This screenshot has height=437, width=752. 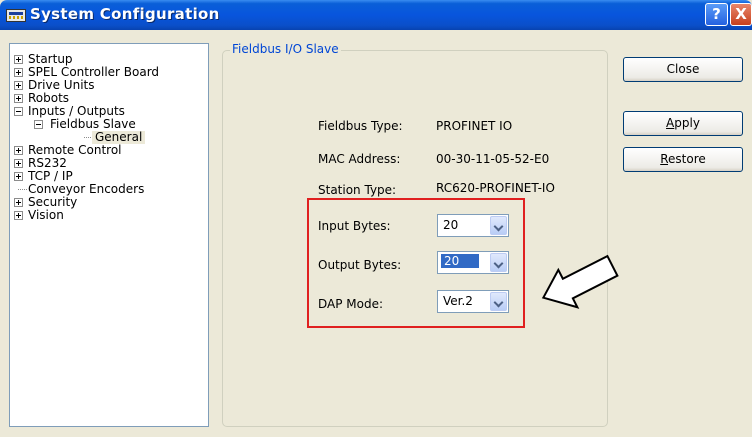 I want to click on mac-address-label: MAC Address:, so click(x=359, y=159).